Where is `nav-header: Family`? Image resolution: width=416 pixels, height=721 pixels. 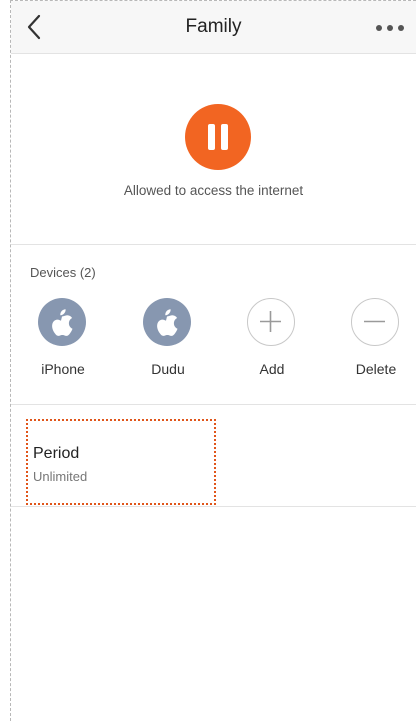
nav-header: Family is located at coordinates (213, 27).